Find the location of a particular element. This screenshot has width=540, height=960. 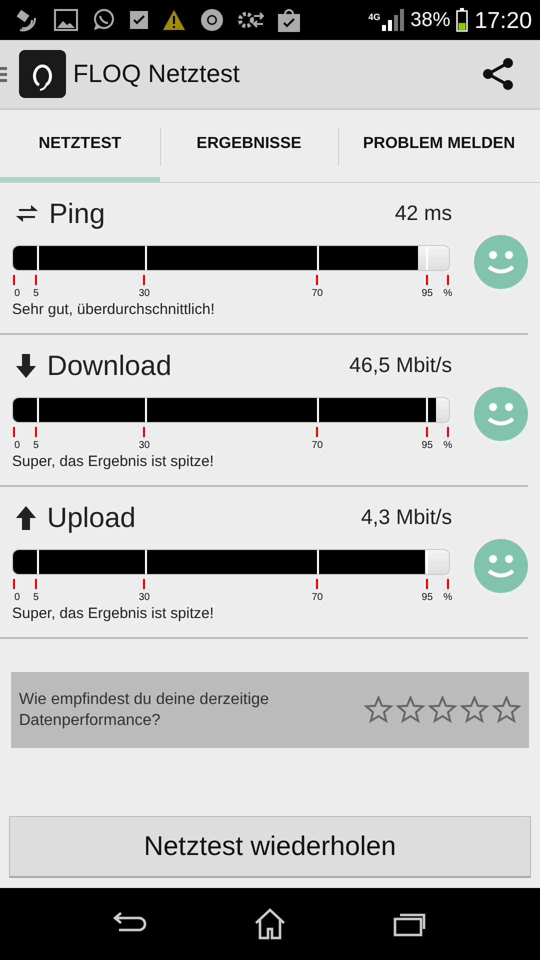

tab: NETZTEST is located at coordinates (80, 146).